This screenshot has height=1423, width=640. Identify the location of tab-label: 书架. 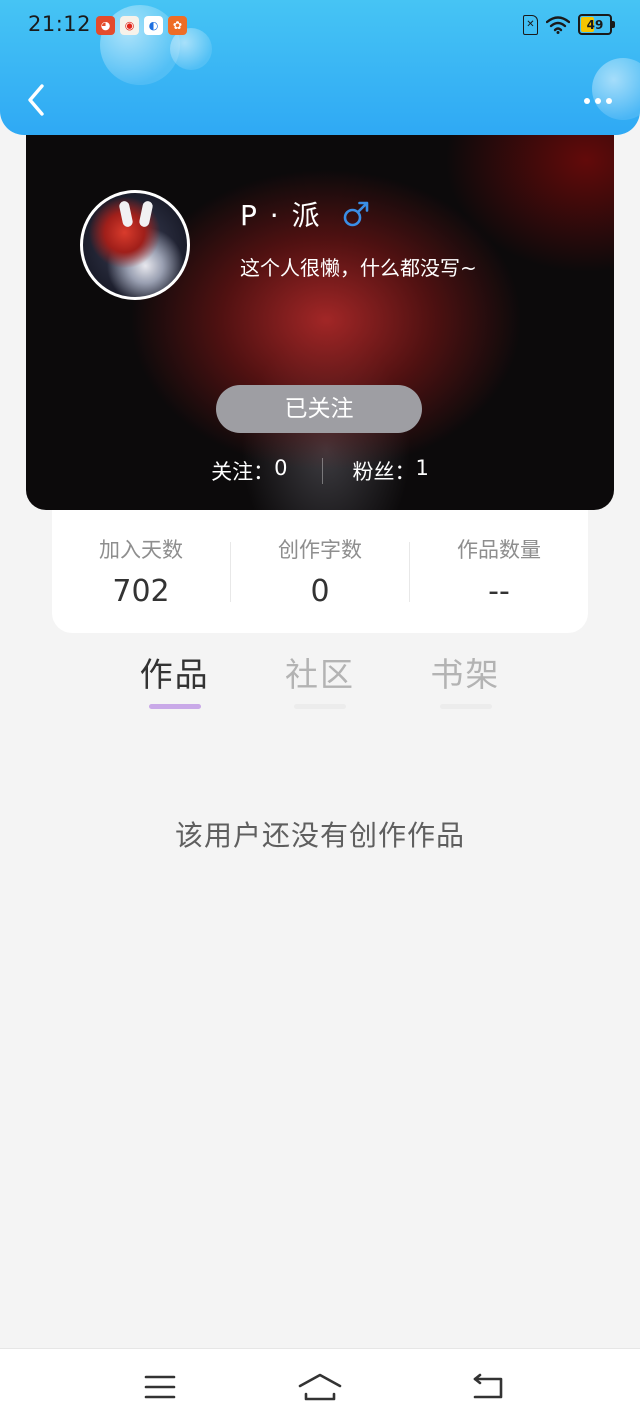
(465, 674).